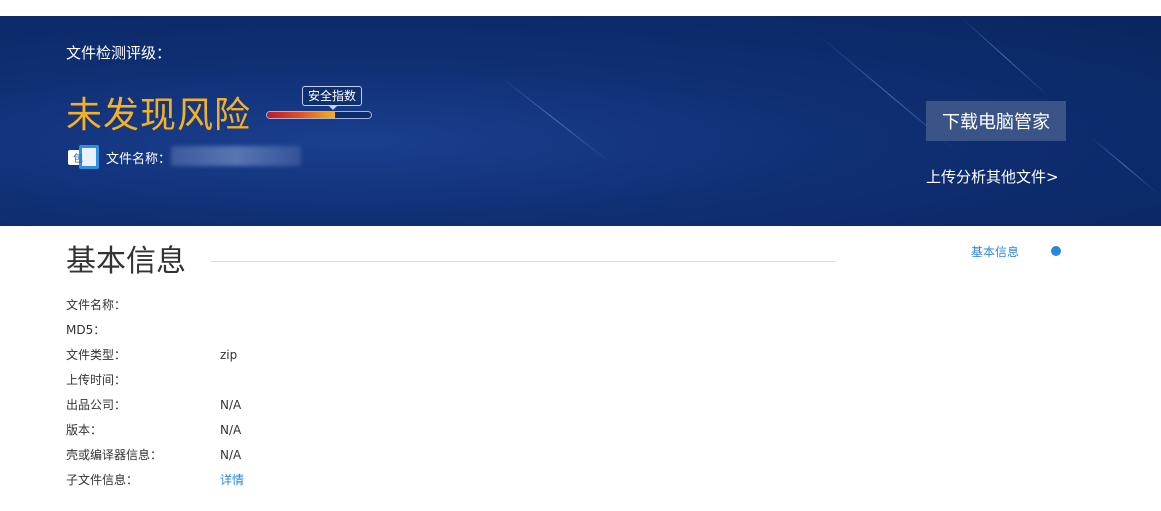  I want to click on info-key: 上传时间：, so click(96, 380).